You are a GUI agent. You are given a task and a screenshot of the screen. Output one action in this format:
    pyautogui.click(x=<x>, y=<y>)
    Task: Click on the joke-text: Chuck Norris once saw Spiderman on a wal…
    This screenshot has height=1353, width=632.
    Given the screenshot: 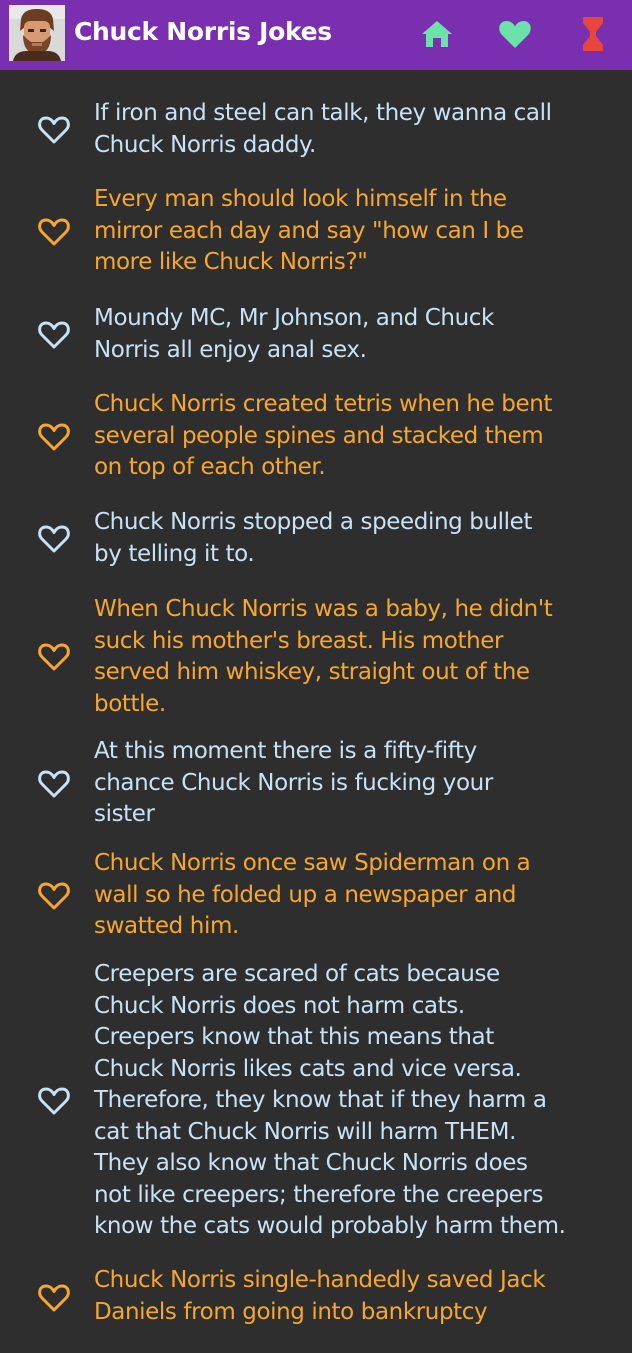 What is the action you would take?
    pyautogui.click(x=312, y=894)
    